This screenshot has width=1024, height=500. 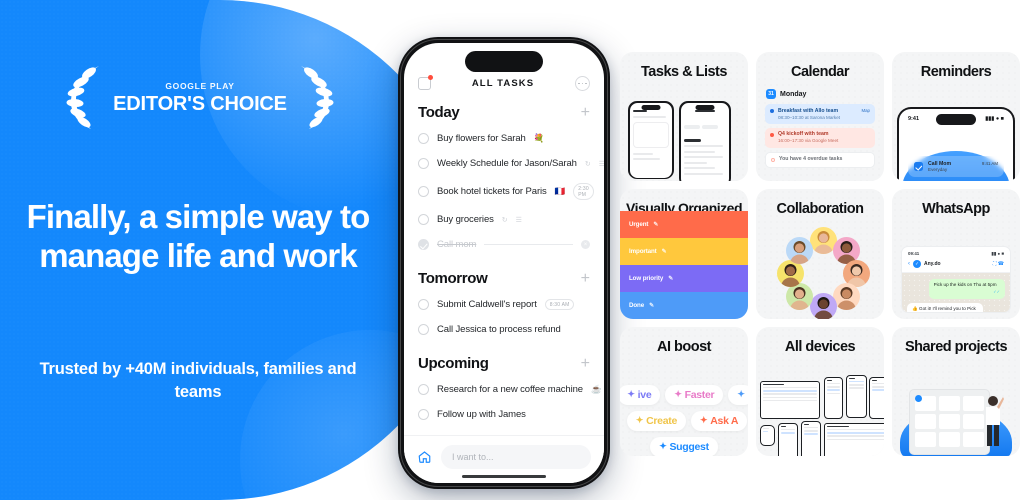 I want to click on mini-phone-left, so click(x=651, y=140).